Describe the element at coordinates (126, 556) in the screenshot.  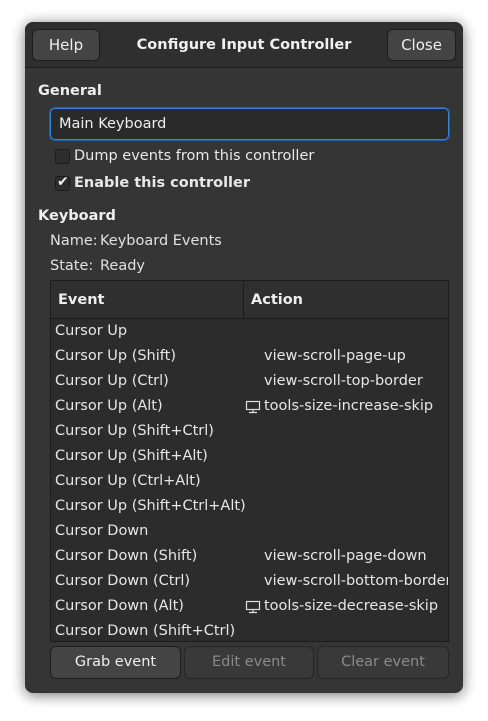
I see `event-cell: Cursor Down (Shift)` at that location.